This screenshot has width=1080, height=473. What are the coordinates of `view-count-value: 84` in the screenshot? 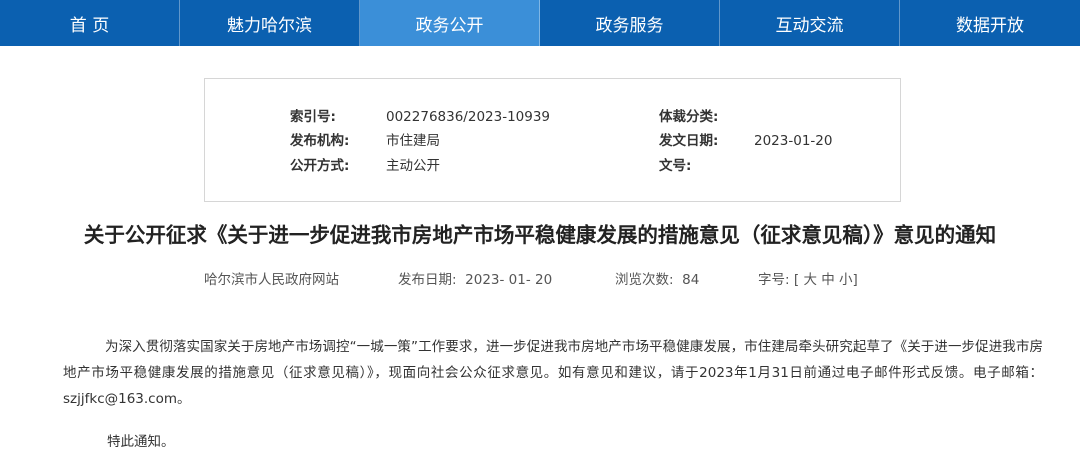 It's located at (691, 280).